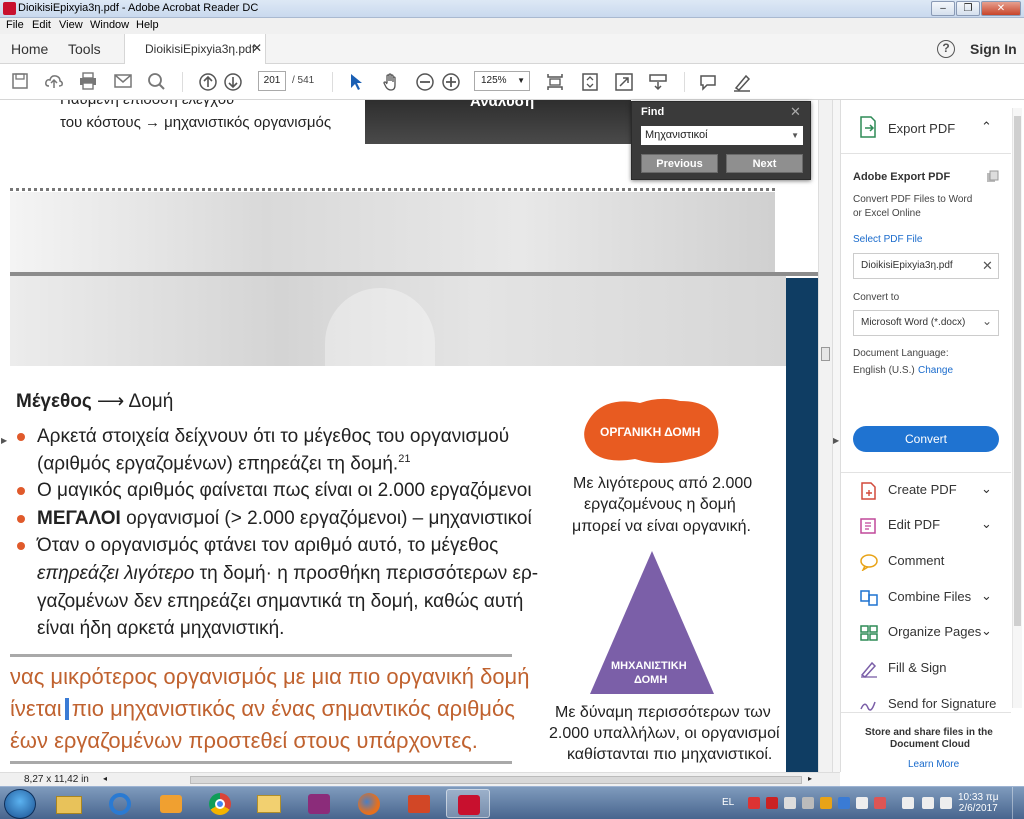  What do you see at coordinates (555, 82) in the screenshot?
I see `scrolling-mode-icon` at bounding box center [555, 82].